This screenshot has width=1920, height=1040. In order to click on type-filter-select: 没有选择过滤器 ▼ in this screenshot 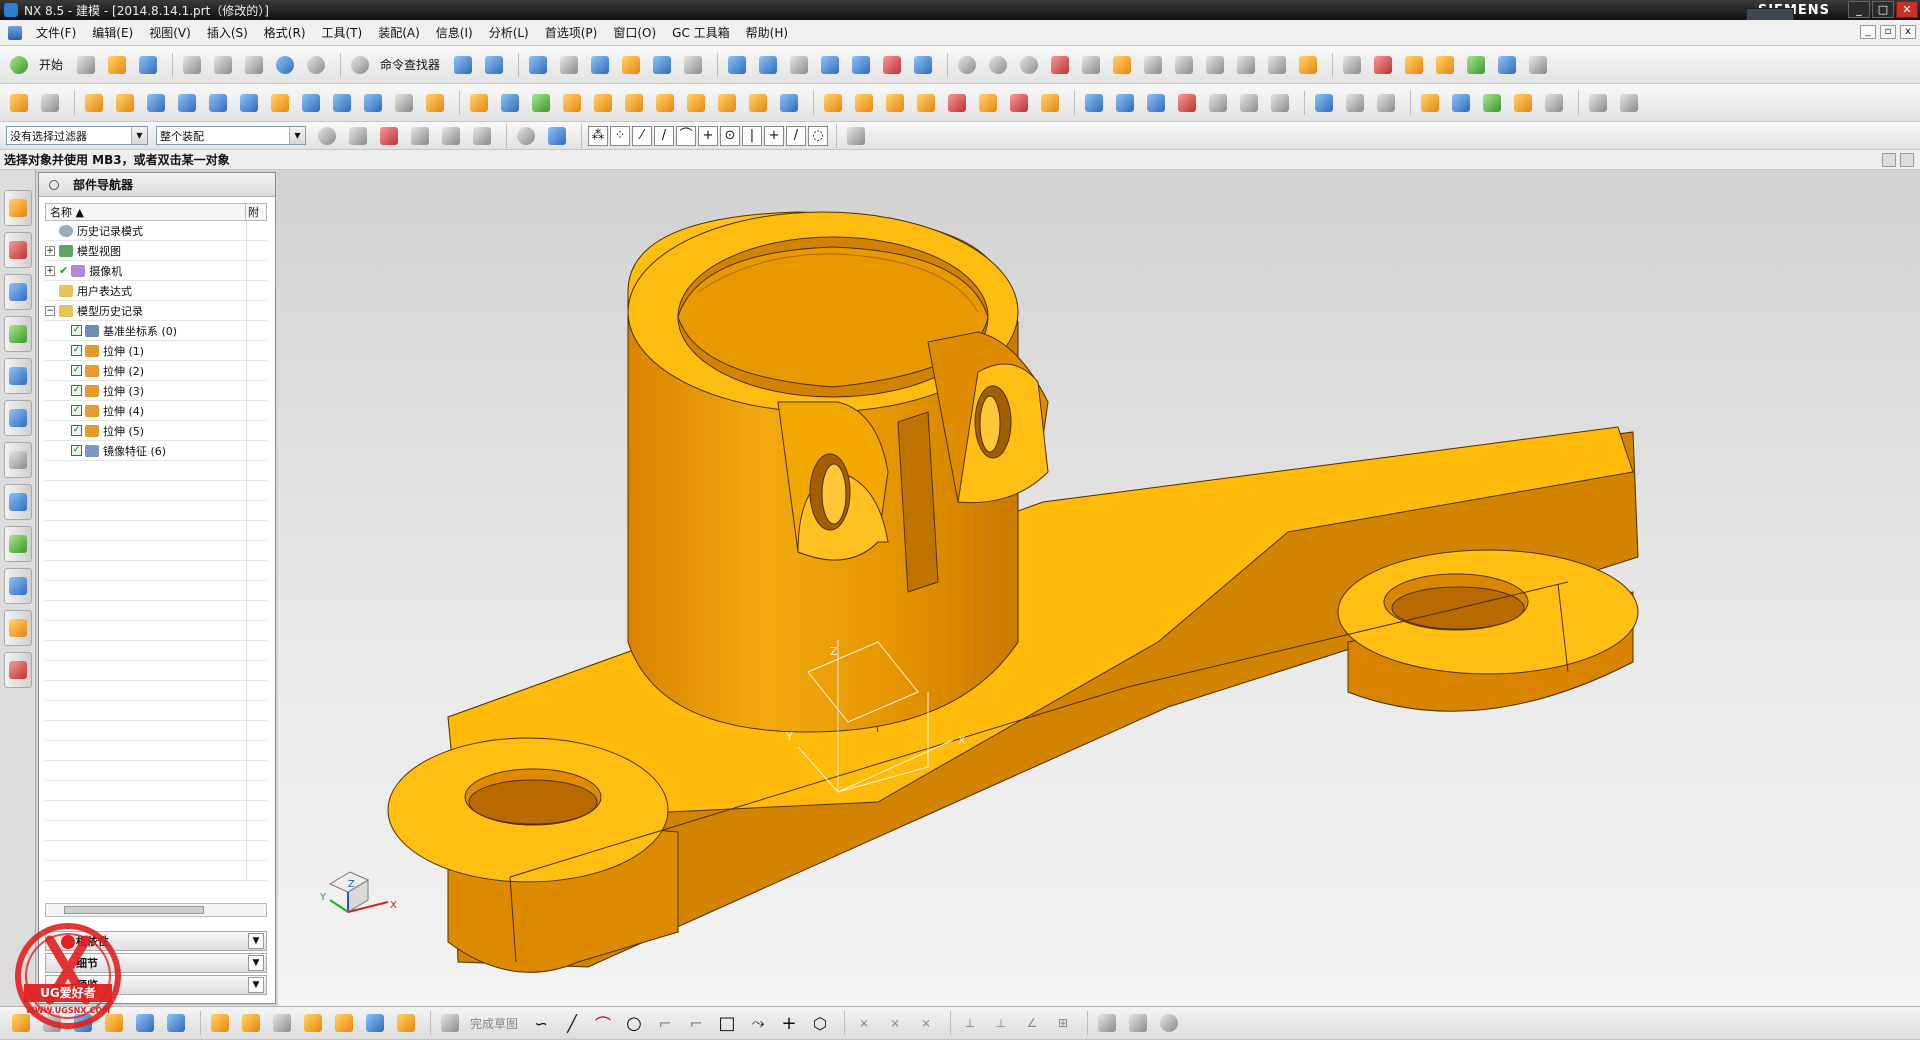, I will do `click(77, 135)`.